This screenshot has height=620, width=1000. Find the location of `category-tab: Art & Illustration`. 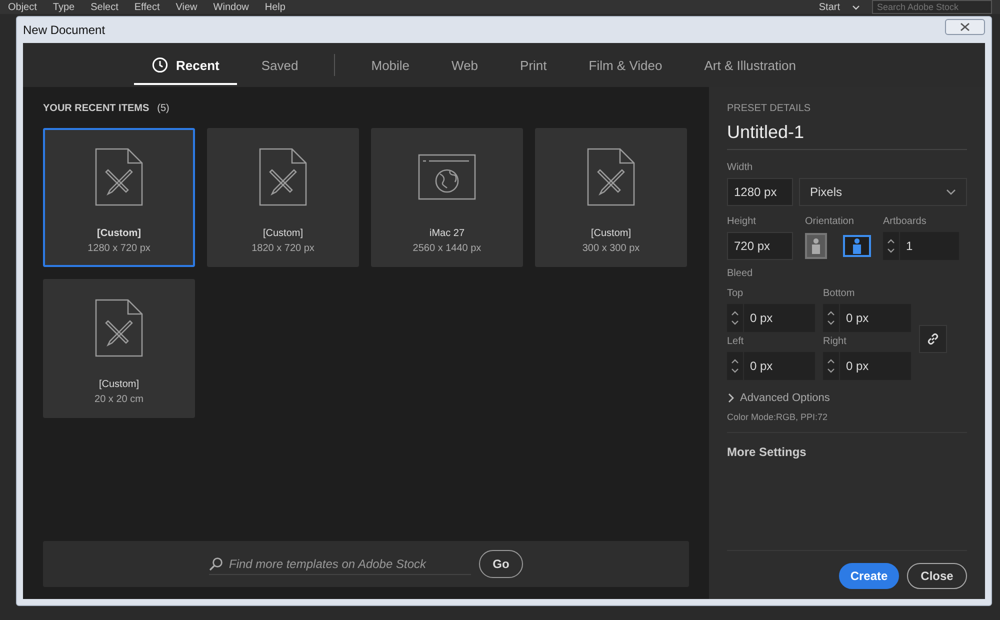

category-tab: Art & Illustration is located at coordinates (750, 65).